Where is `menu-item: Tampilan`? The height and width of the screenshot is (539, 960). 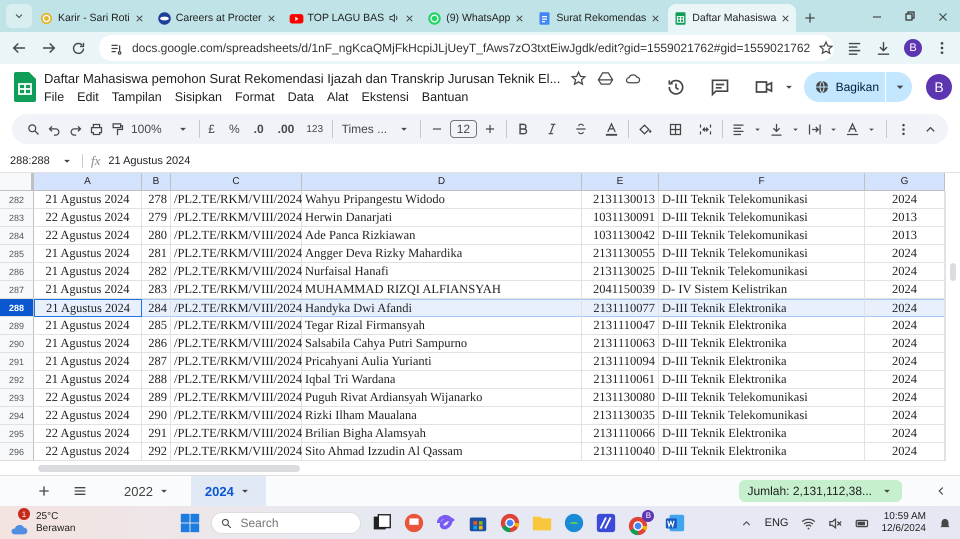
menu-item: Tampilan is located at coordinates (140, 97).